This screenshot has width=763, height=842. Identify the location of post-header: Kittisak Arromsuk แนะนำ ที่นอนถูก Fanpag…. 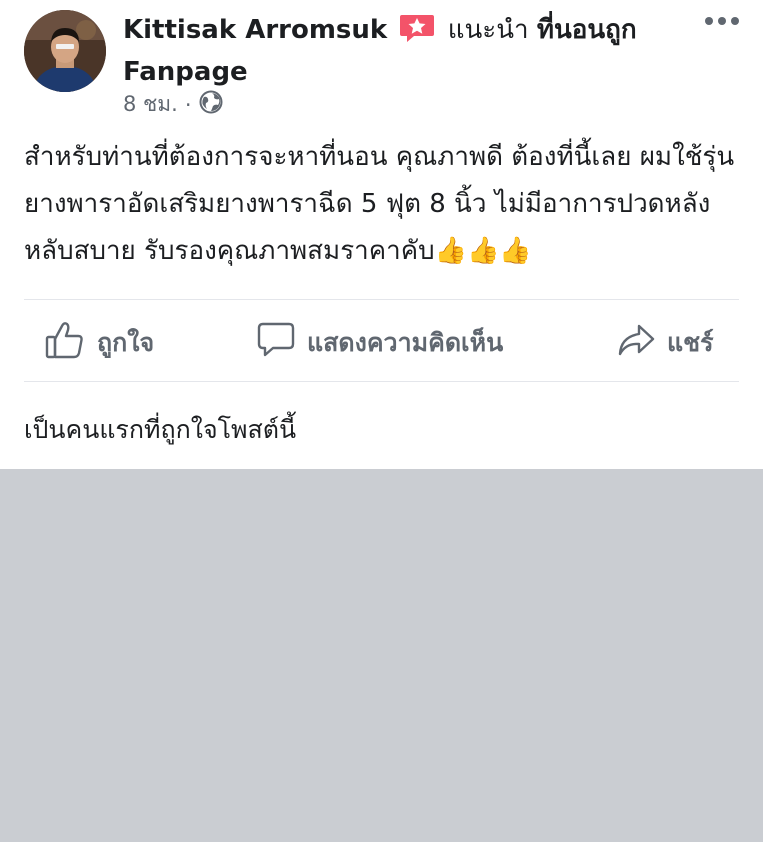
(403, 51).